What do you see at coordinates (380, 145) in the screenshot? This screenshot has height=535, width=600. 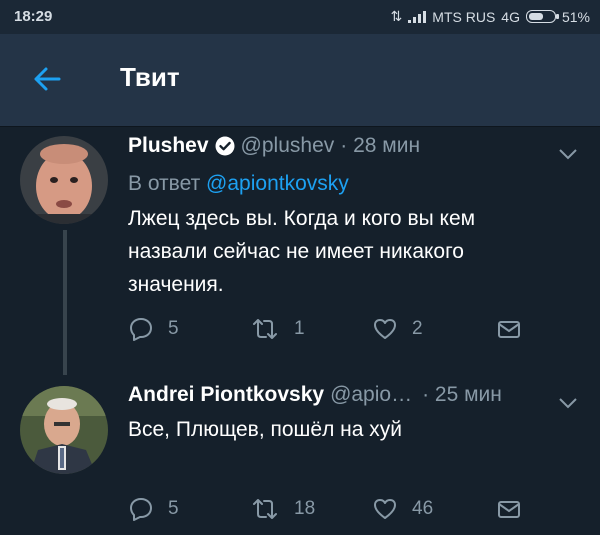 I see `tweet-time: · 28 мин` at bounding box center [380, 145].